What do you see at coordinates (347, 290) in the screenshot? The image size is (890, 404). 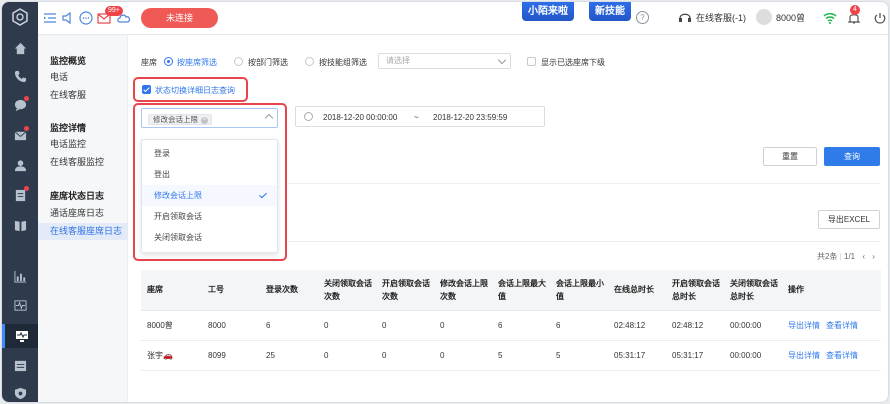 I see `col-close-claim-count: 关闭领取会话 次数` at bounding box center [347, 290].